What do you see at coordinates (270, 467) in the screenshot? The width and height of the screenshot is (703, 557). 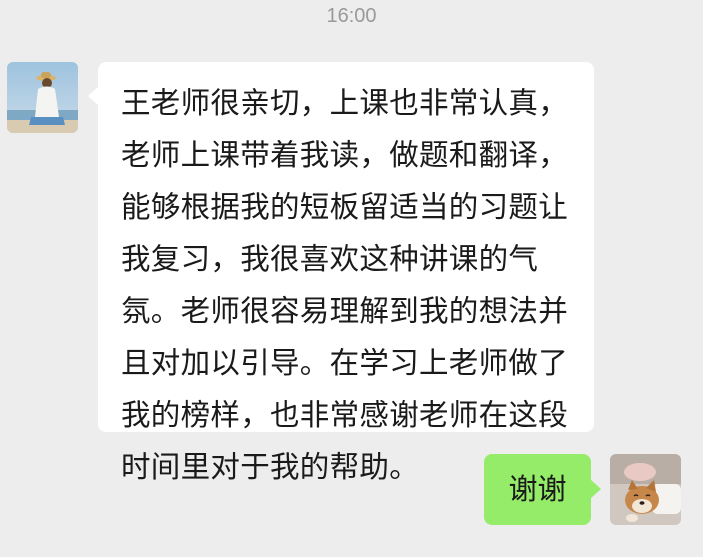 I see `message-line: 时间里对于我的帮助。` at bounding box center [270, 467].